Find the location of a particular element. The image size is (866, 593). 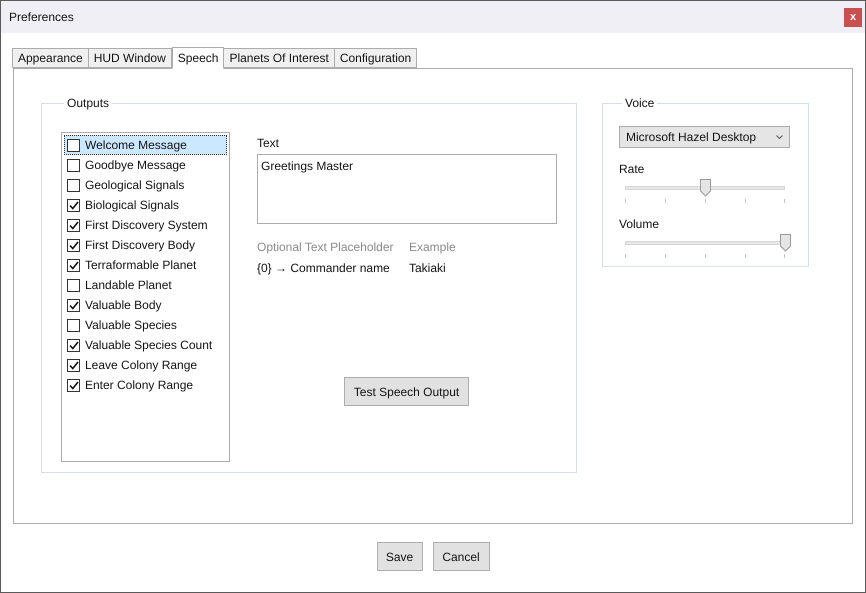

list-item: Enter Colony Range is located at coordinates (145, 385).